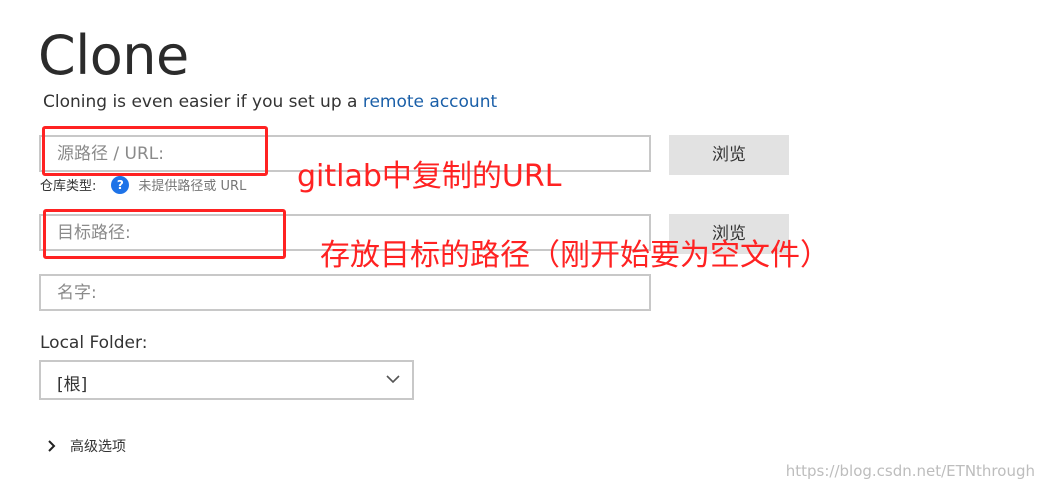 The image size is (1045, 490). I want to click on page-title: Clone, so click(113, 55).